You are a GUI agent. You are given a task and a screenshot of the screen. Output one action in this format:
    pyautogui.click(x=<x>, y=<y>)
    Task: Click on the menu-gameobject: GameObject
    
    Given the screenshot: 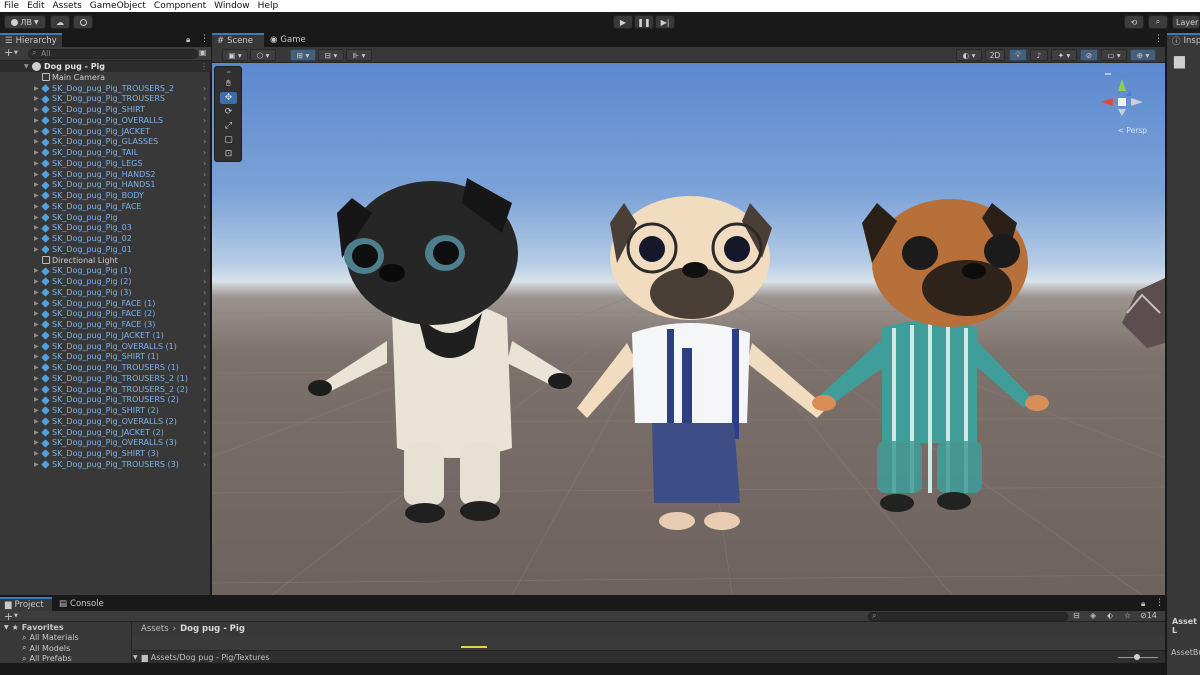 What is the action you would take?
    pyautogui.click(x=118, y=6)
    